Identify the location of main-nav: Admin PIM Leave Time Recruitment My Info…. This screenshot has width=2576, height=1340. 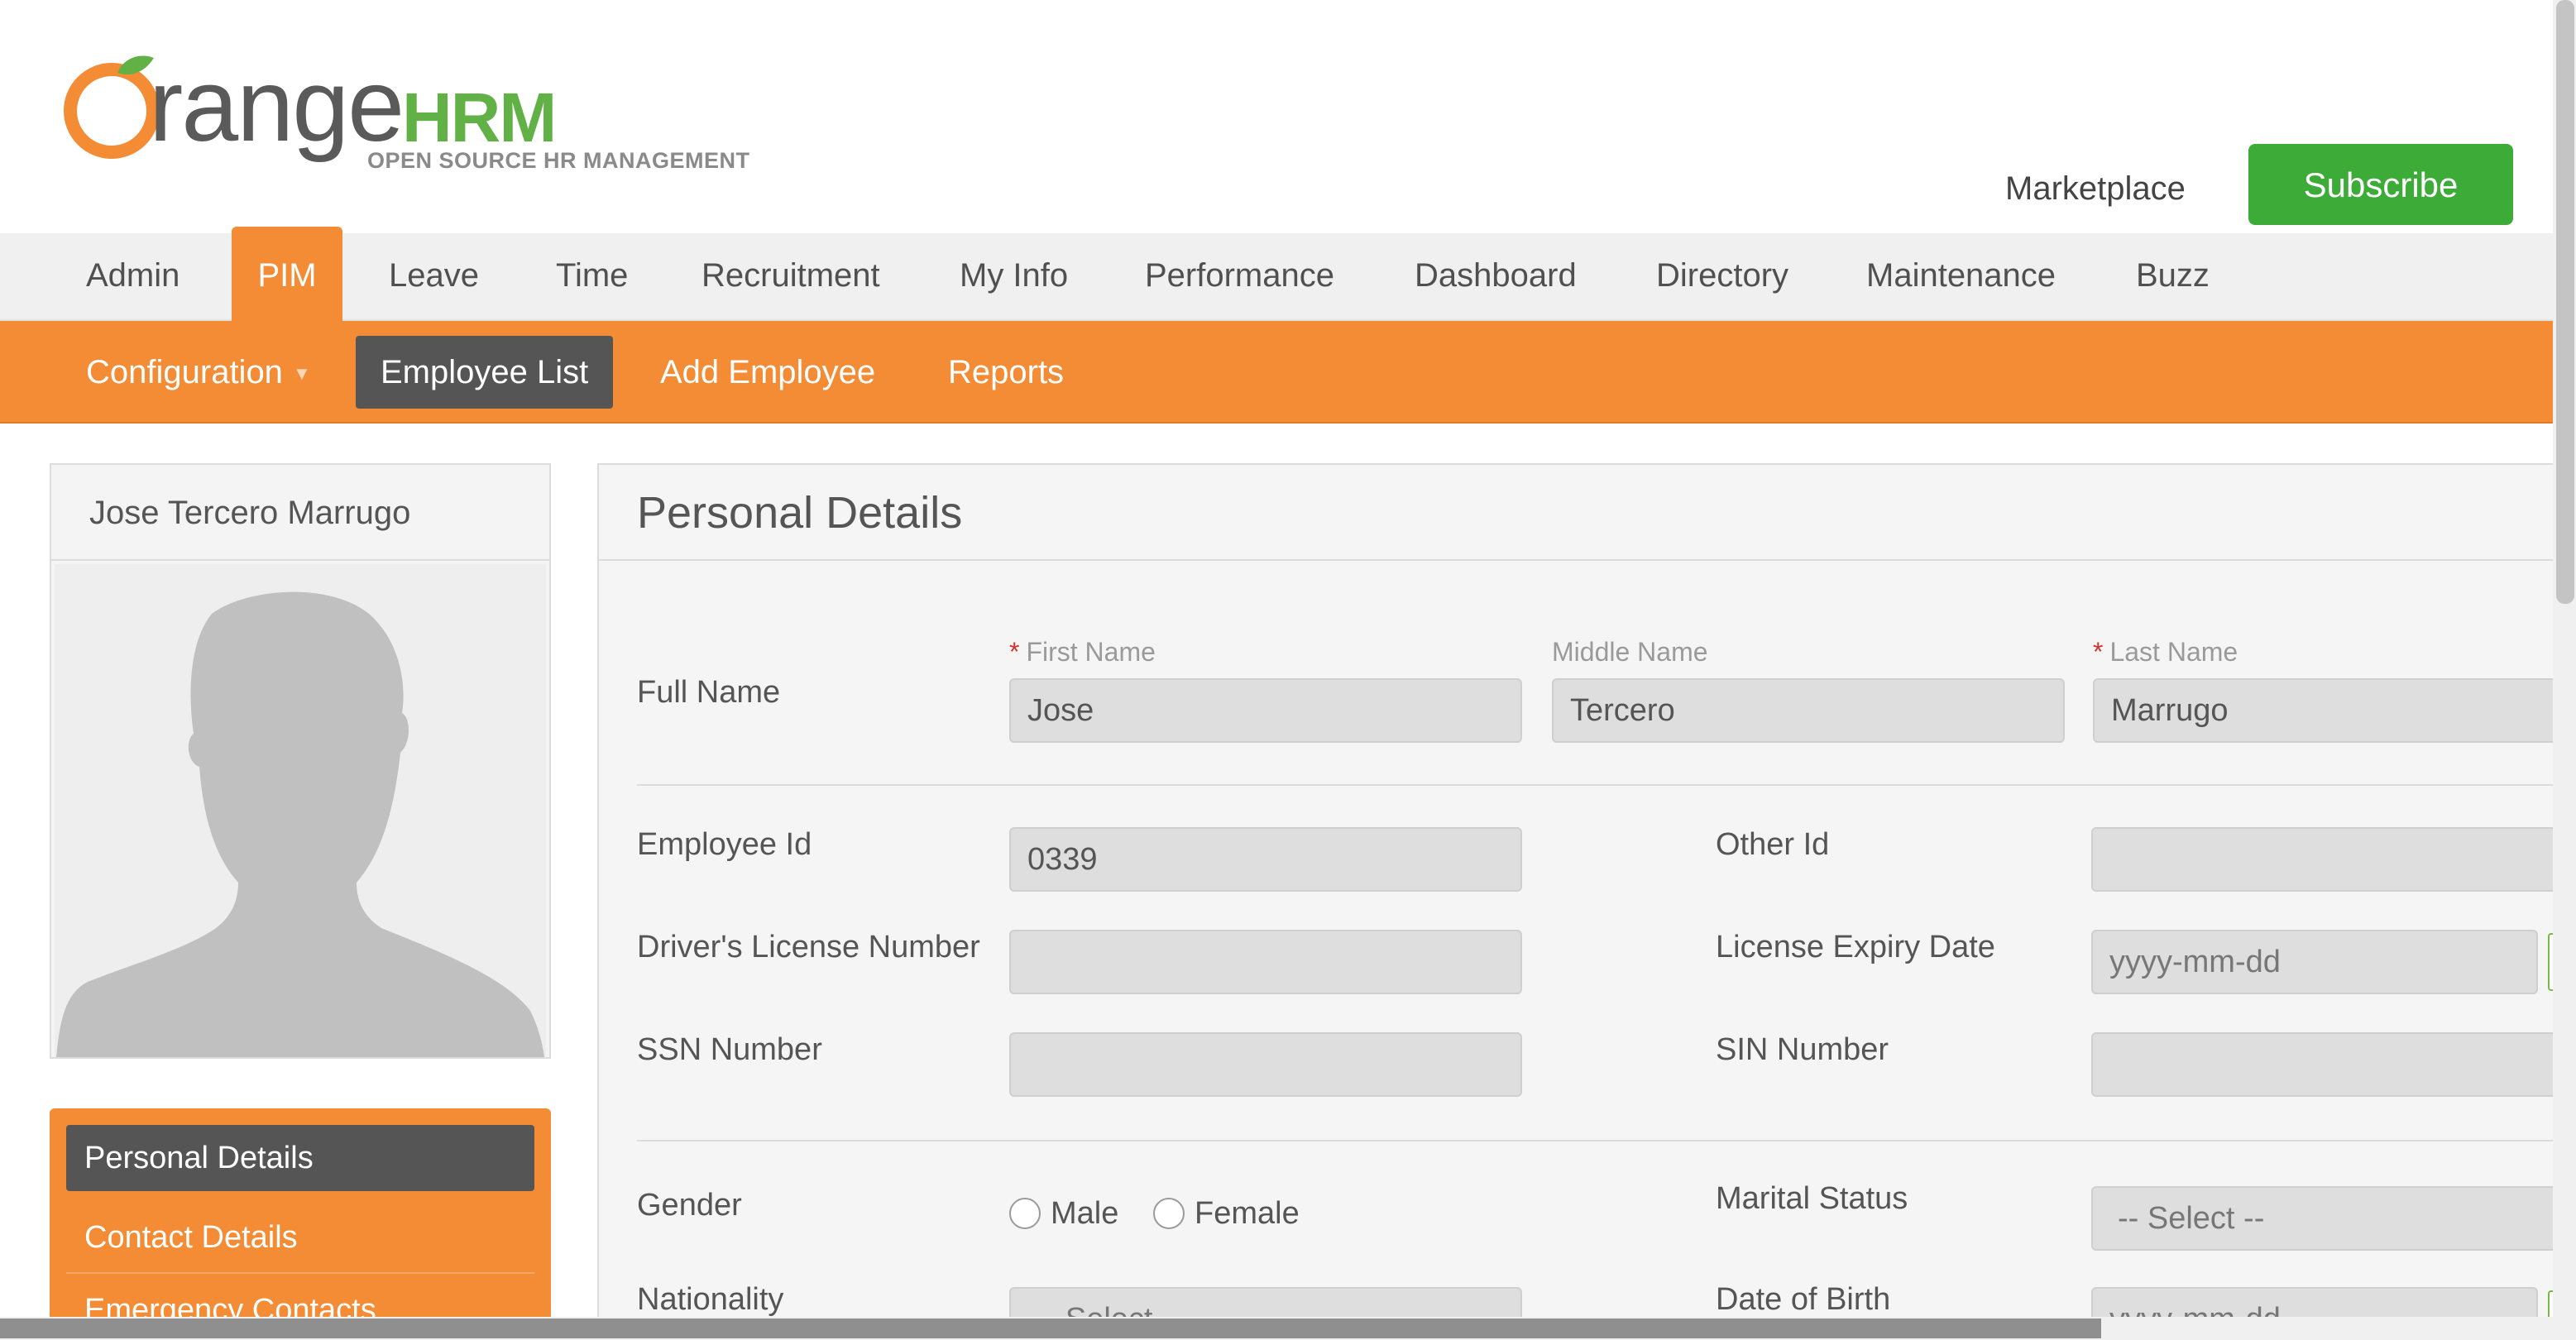
(1276, 274).